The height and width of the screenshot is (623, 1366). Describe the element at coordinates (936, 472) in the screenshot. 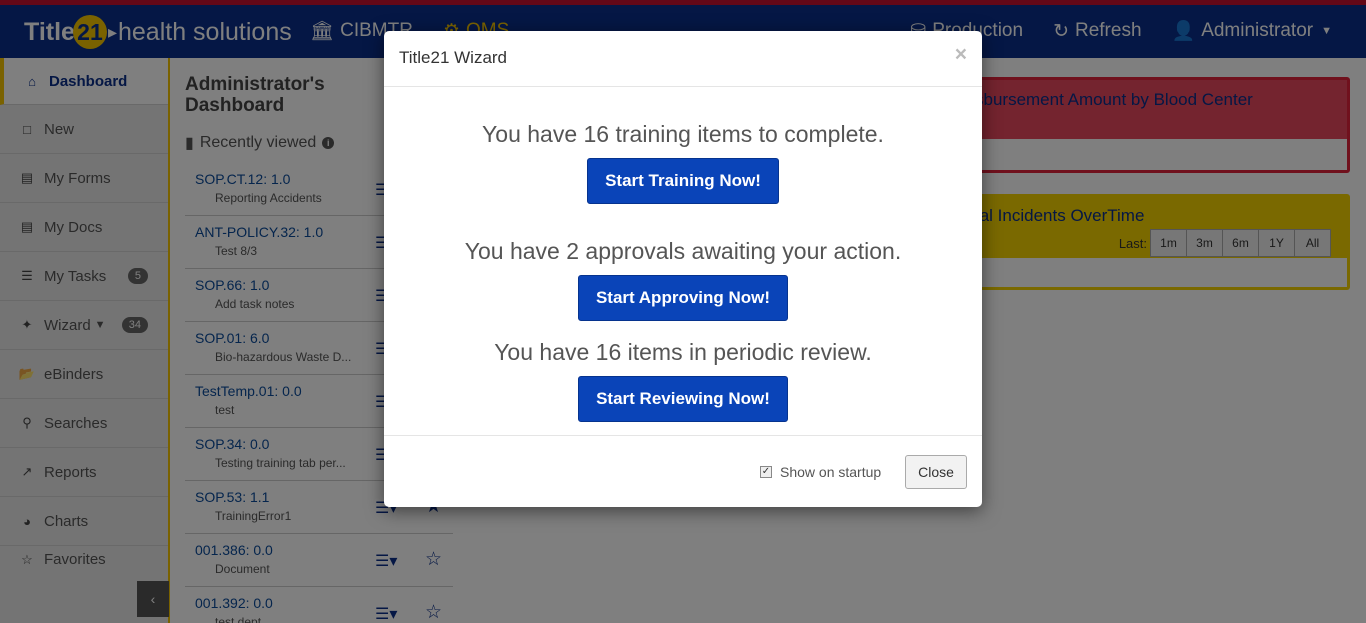

I see `close-button: Close` at that location.